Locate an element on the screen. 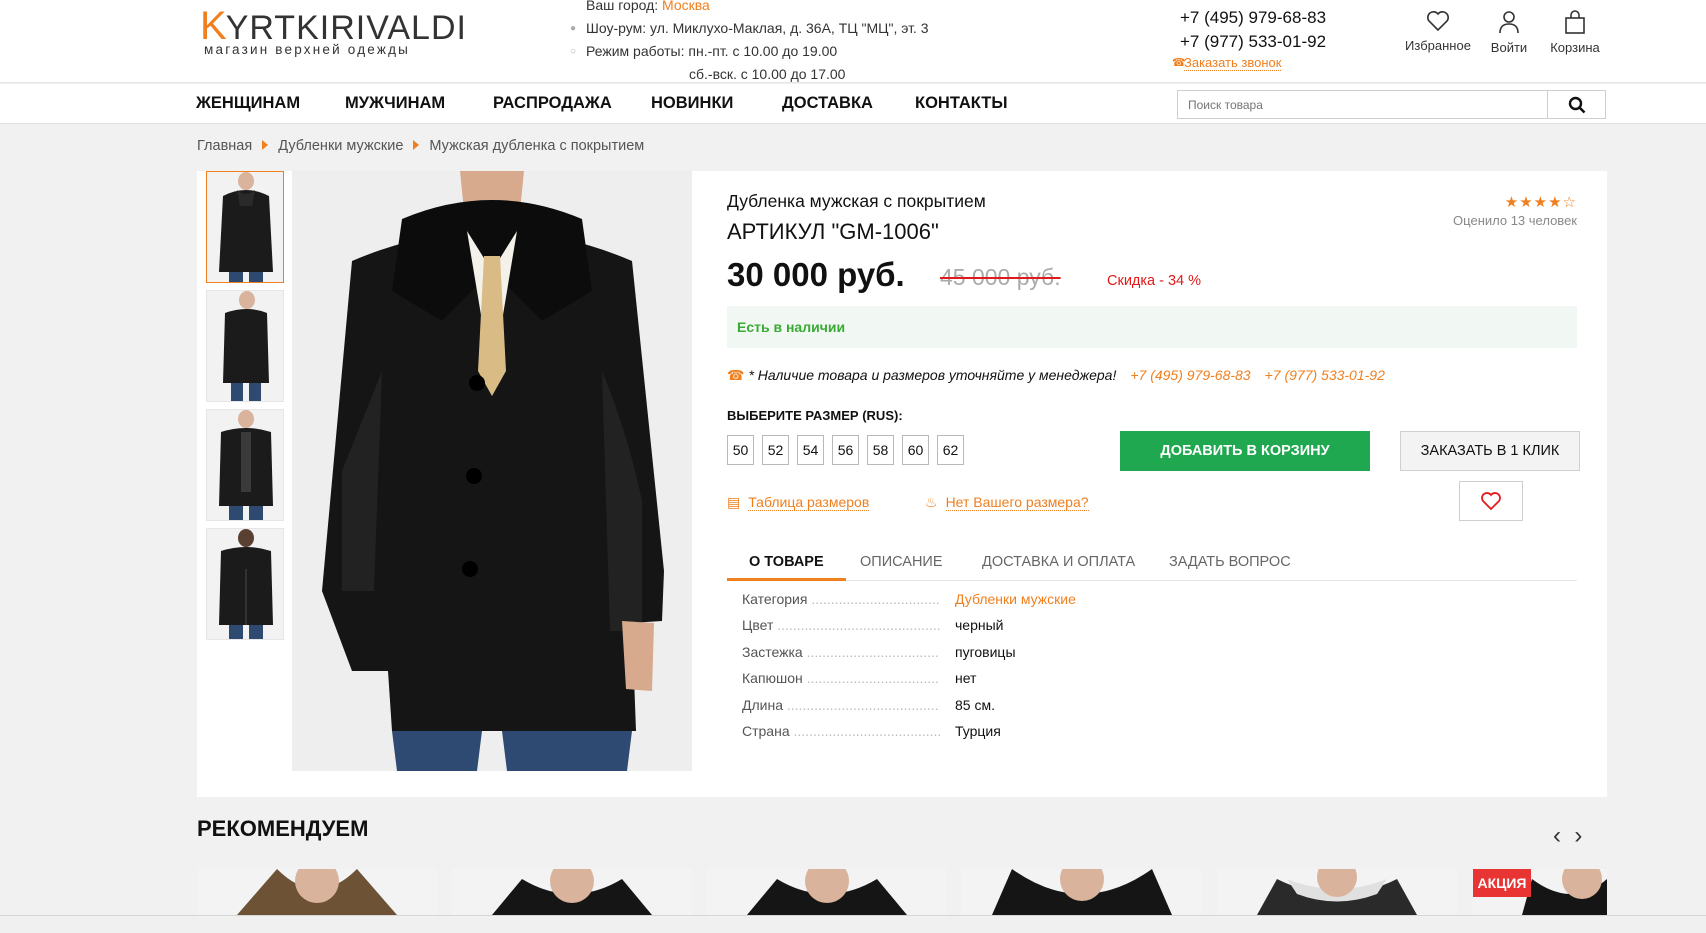 This screenshot has height=933, width=1706. cart-button: Корзина is located at coordinates (1575, 32).